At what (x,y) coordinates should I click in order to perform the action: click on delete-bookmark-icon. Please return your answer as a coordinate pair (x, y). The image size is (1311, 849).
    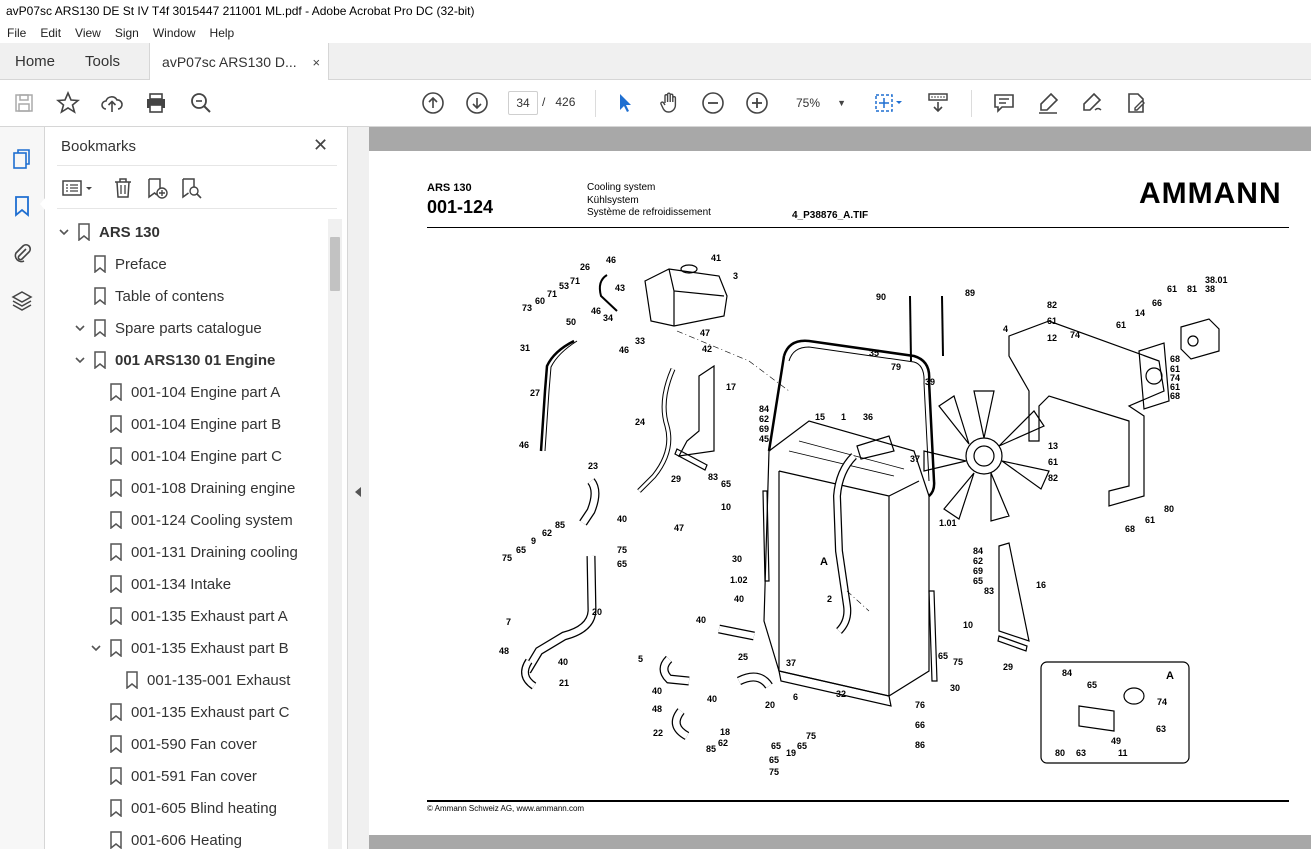
    Looking at the image, I should click on (123, 188).